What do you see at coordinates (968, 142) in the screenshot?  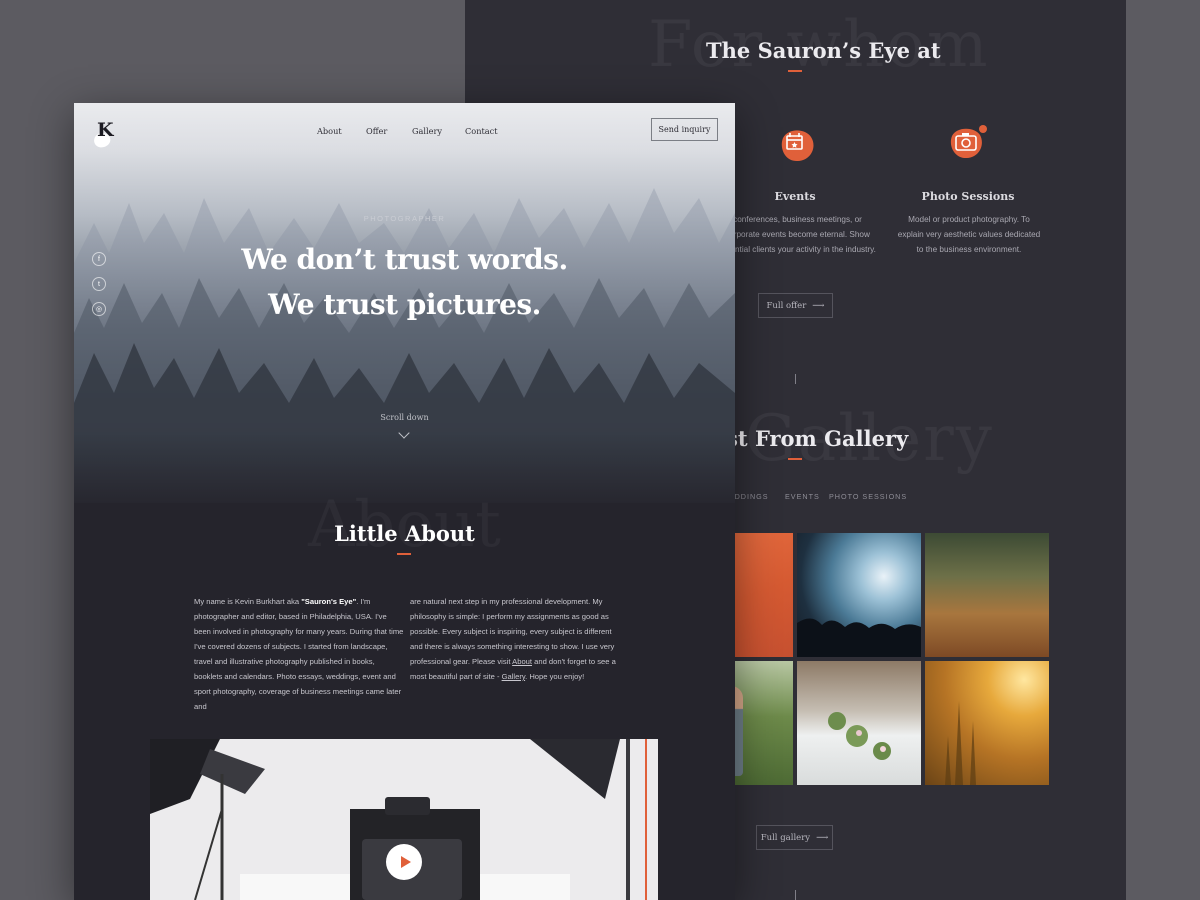 I see `camera-icon` at bounding box center [968, 142].